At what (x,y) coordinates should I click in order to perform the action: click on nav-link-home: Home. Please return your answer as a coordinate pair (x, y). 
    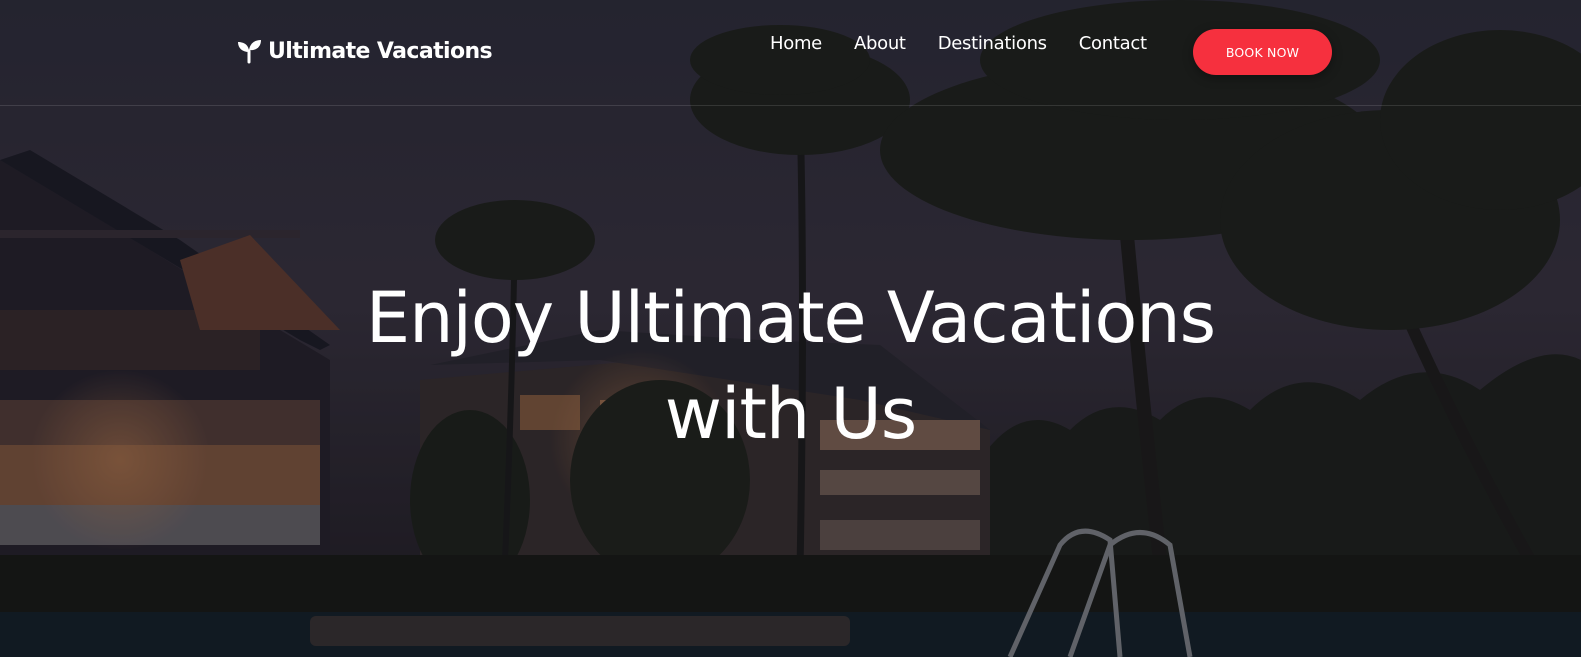
    Looking at the image, I should click on (796, 43).